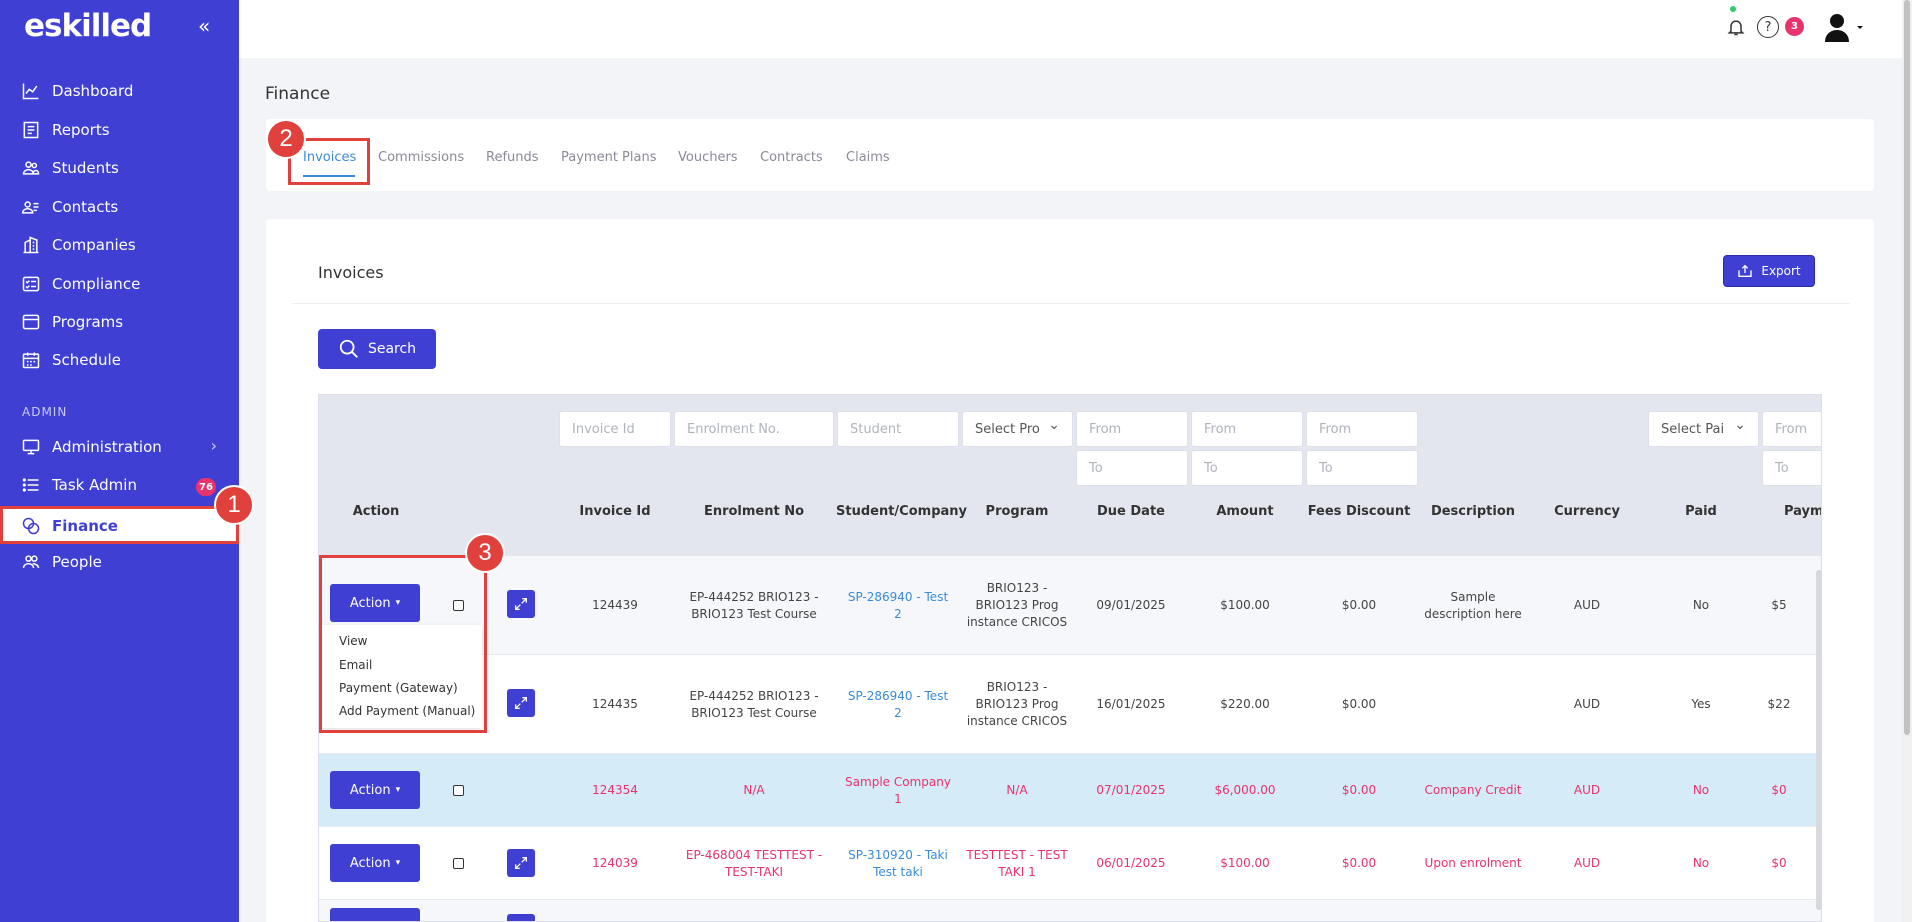 The height and width of the screenshot is (922, 1912). I want to click on page-scrollbar, so click(1907, 461).